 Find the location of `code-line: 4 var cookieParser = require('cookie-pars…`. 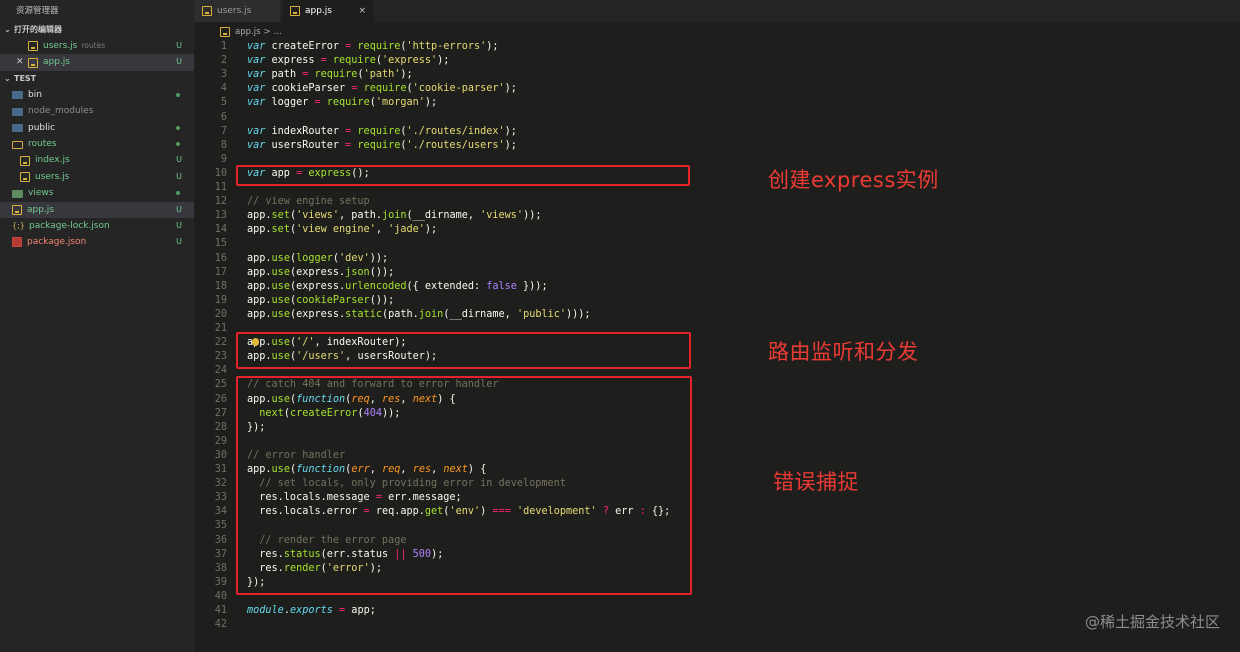

code-line: 4 var cookieParser = require('cookie-pars… is located at coordinates (454, 89).